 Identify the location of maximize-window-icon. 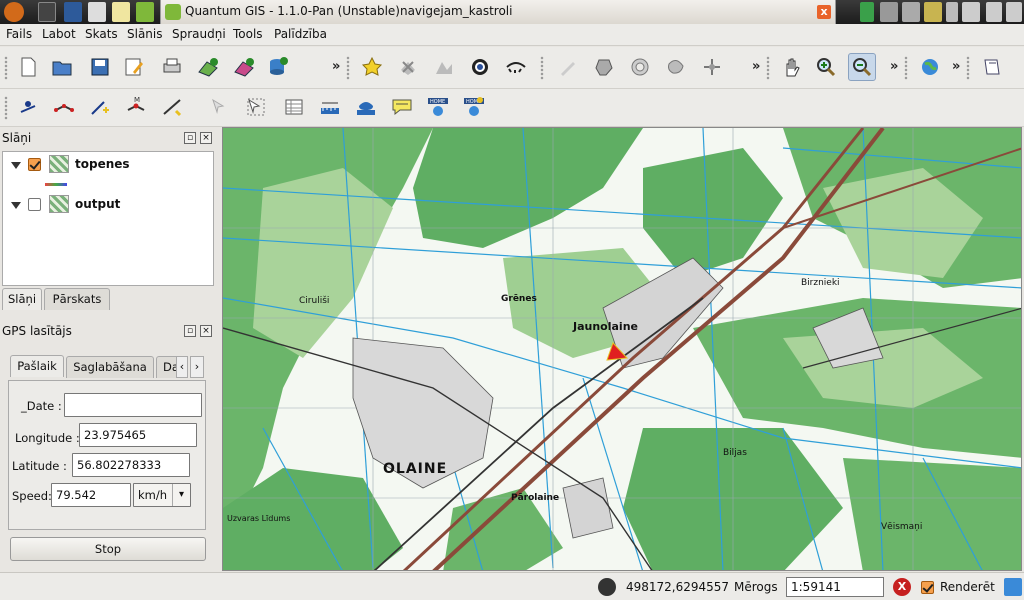
(994, 12).